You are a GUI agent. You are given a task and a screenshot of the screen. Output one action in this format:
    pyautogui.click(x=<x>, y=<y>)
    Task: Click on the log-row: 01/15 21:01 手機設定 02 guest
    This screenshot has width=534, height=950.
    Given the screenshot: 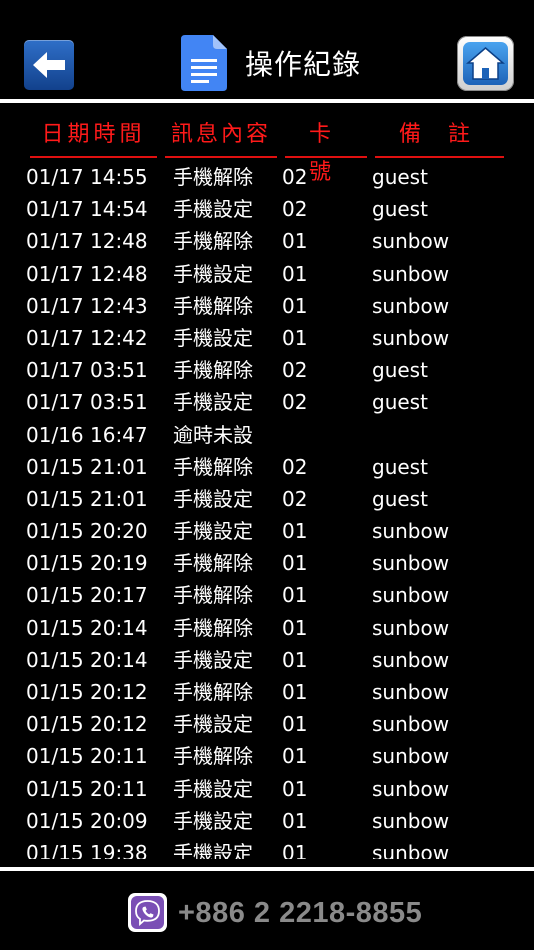 What is the action you would take?
    pyautogui.click(x=267, y=499)
    